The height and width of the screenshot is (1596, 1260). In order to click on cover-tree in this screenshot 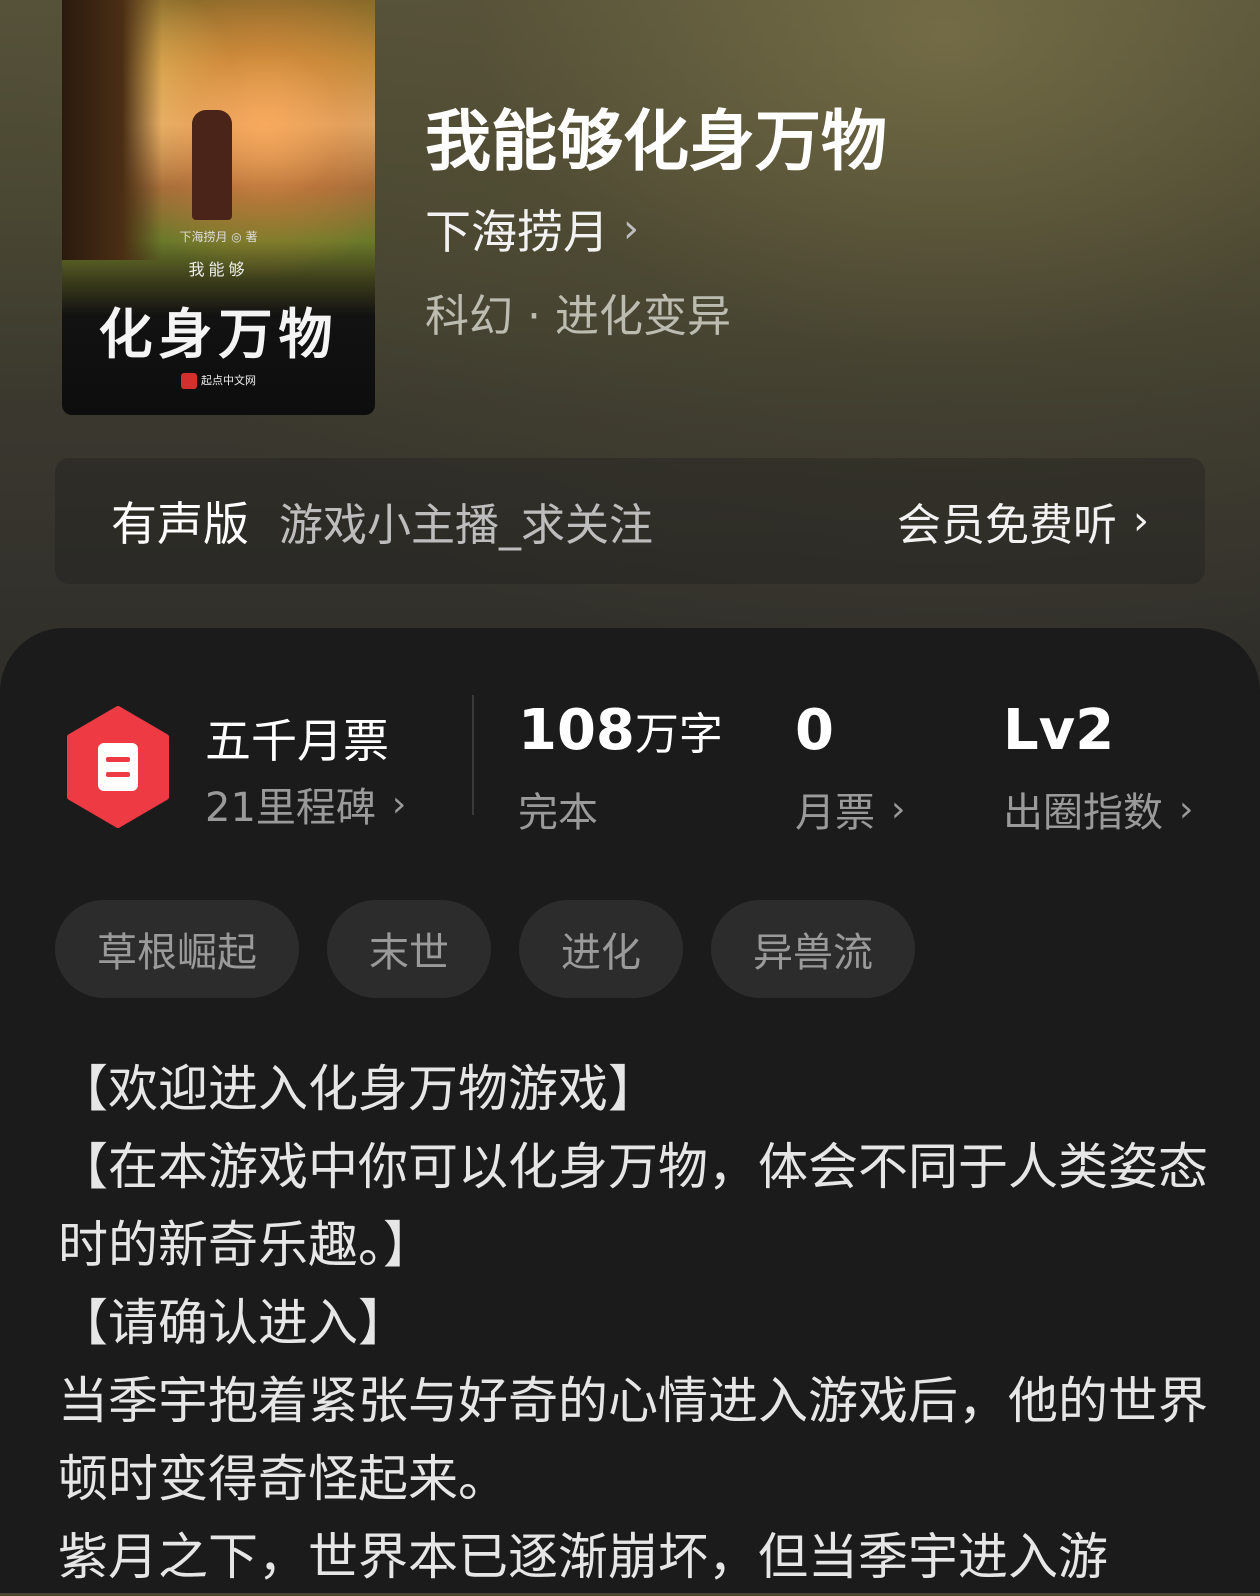, I will do `click(112, 130)`.